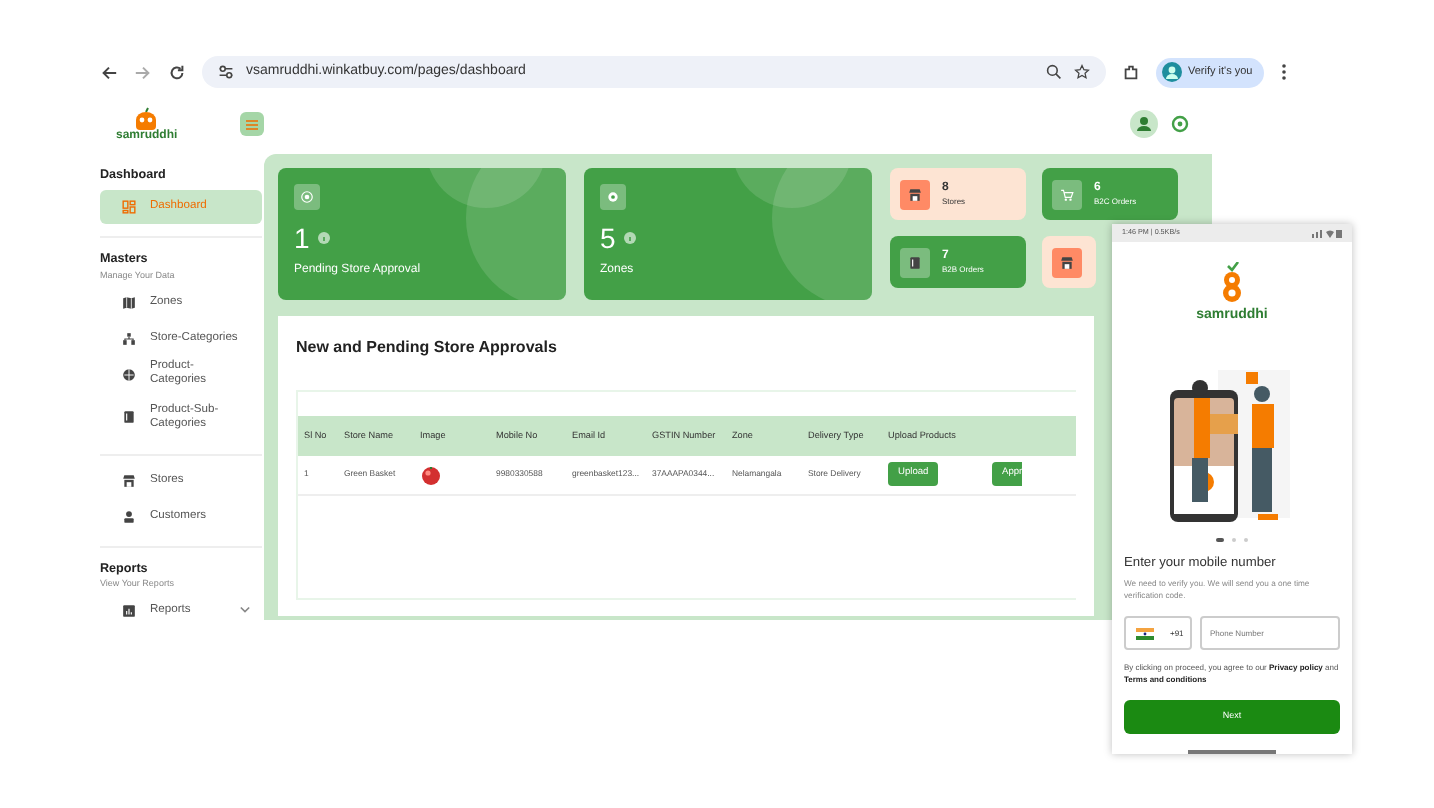 The width and height of the screenshot is (1434, 808). What do you see at coordinates (109, 72) in the screenshot?
I see `back-icon` at bounding box center [109, 72].